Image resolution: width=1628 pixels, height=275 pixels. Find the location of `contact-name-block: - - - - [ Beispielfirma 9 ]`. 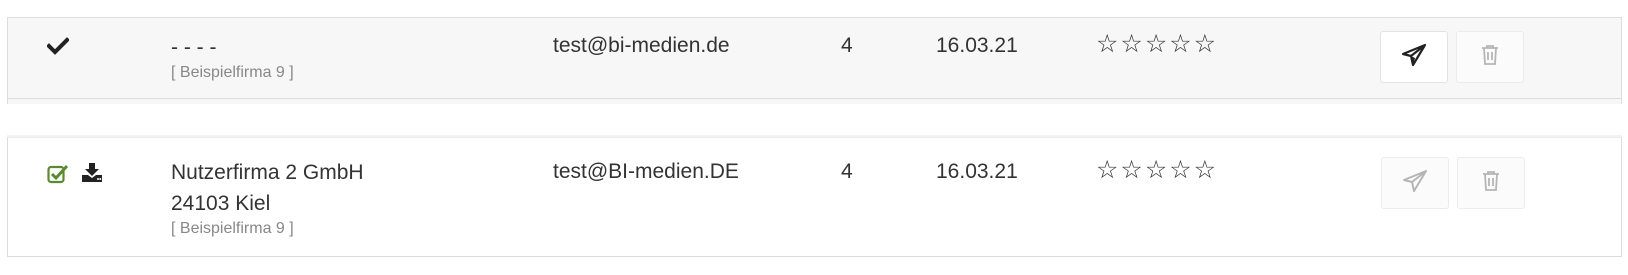

contact-name-block: - - - - [ Beispielfirma 9 ] is located at coordinates (232, 57).